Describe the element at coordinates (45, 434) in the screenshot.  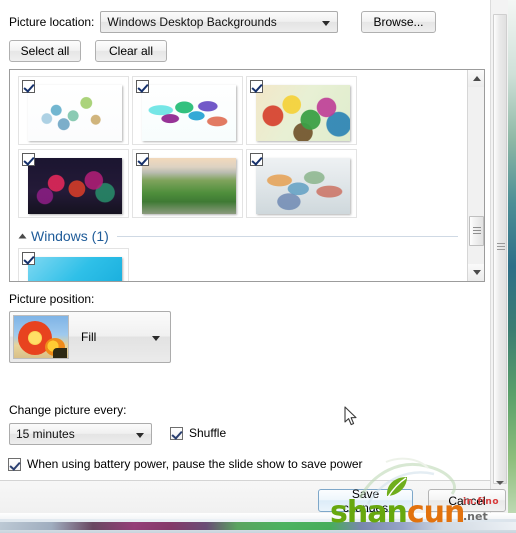
I see `change-picture-value: 15 minutes` at that location.